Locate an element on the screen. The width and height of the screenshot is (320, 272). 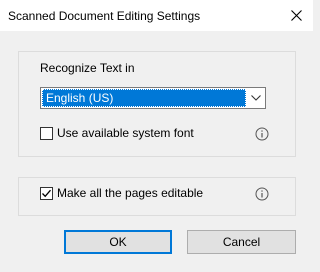
editable-option: Make all the pages editable is located at coordinates (121, 193).